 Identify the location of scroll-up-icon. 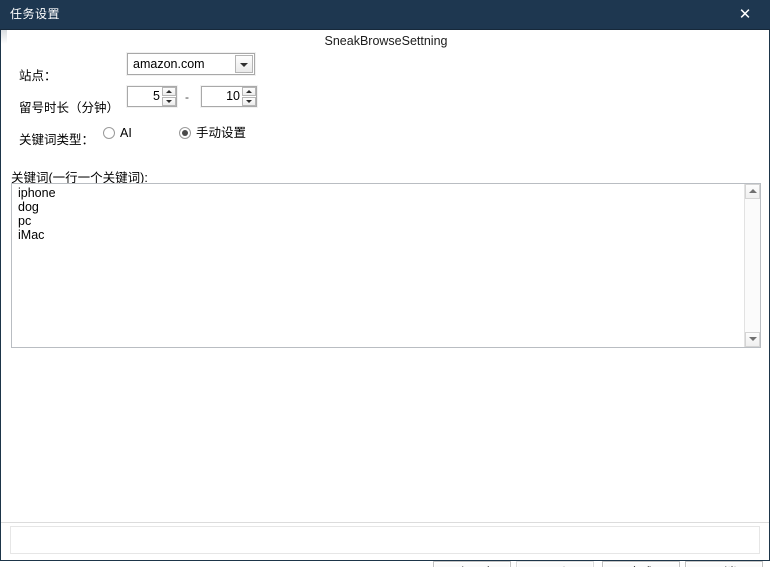
(752, 191).